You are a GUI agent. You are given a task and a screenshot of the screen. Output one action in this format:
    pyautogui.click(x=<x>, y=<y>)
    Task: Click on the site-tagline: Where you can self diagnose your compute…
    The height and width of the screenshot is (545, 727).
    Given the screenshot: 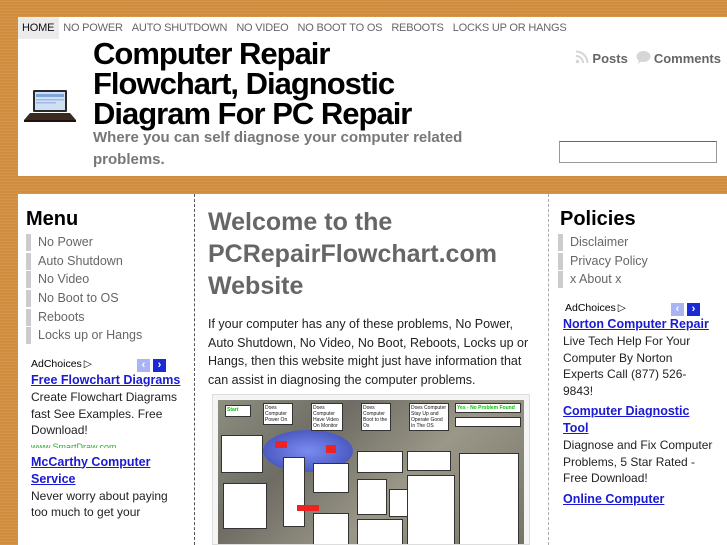 What is the action you would take?
    pyautogui.click(x=278, y=148)
    